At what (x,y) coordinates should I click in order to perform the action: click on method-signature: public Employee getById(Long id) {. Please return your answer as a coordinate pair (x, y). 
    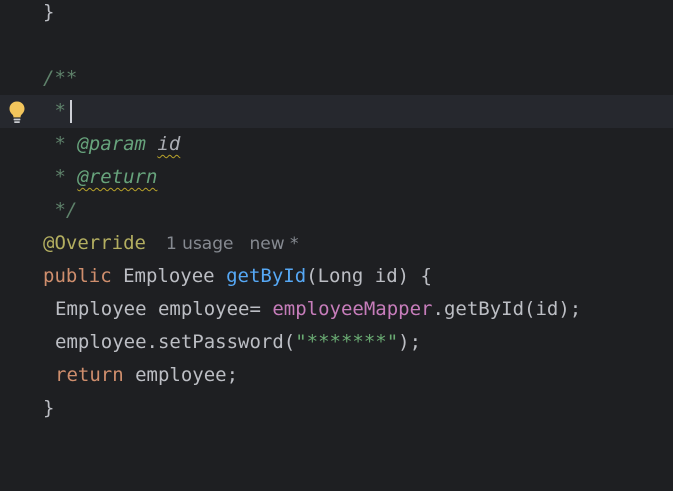
    Looking at the image, I should click on (237, 276).